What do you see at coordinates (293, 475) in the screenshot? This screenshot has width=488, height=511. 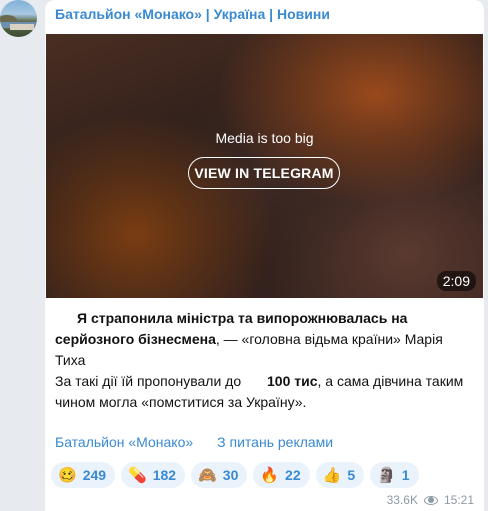 I see `reaction-count: 22` at bounding box center [293, 475].